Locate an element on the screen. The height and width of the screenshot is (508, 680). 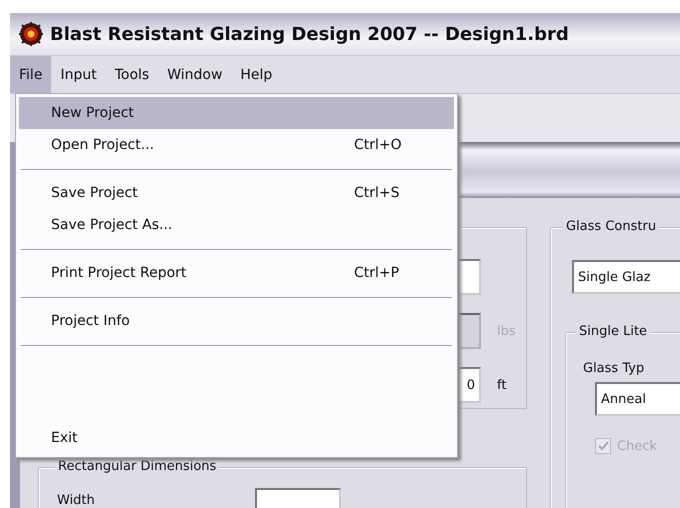
menu-item: Exit is located at coordinates (236, 438).